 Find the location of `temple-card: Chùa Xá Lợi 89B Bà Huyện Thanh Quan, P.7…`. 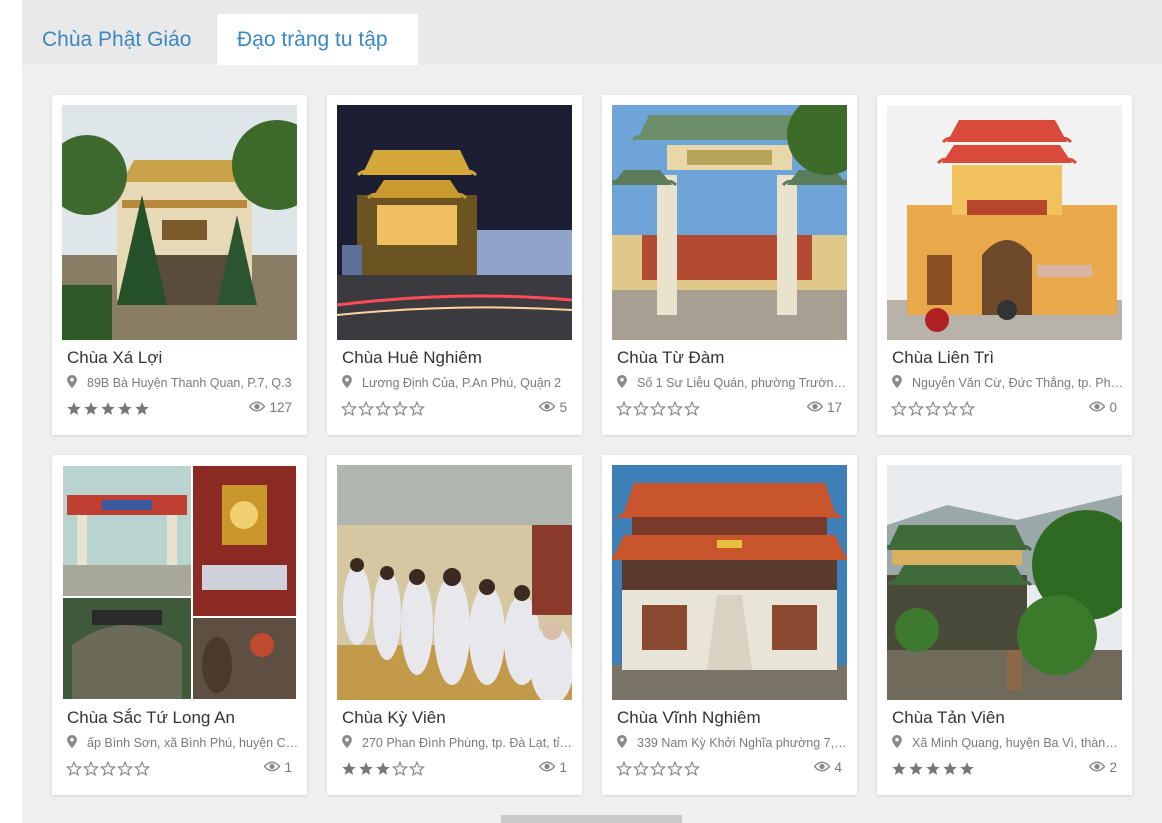

temple-card: Chùa Xá Lợi 89B Bà Huyện Thanh Quan, P.7… is located at coordinates (179, 265).